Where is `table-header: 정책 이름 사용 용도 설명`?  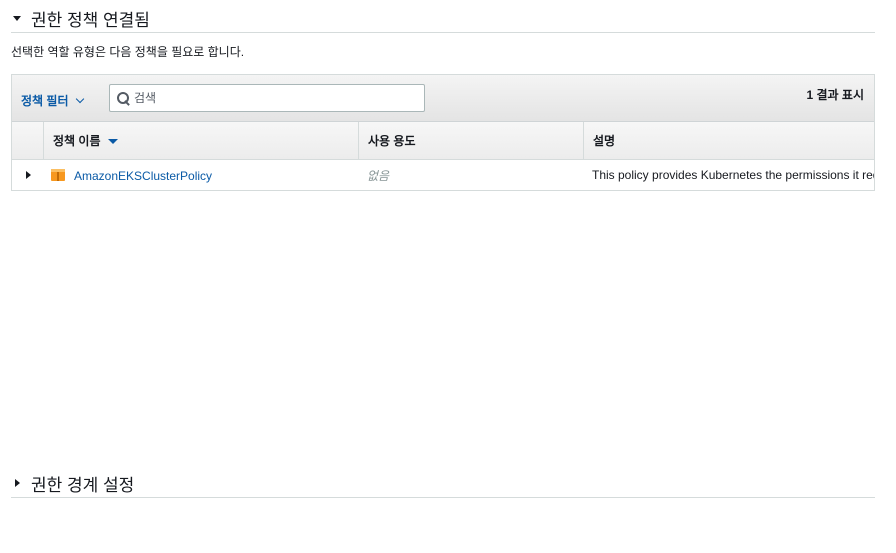 table-header: 정책 이름 사용 용도 설명 is located at coordinates (443, 141).